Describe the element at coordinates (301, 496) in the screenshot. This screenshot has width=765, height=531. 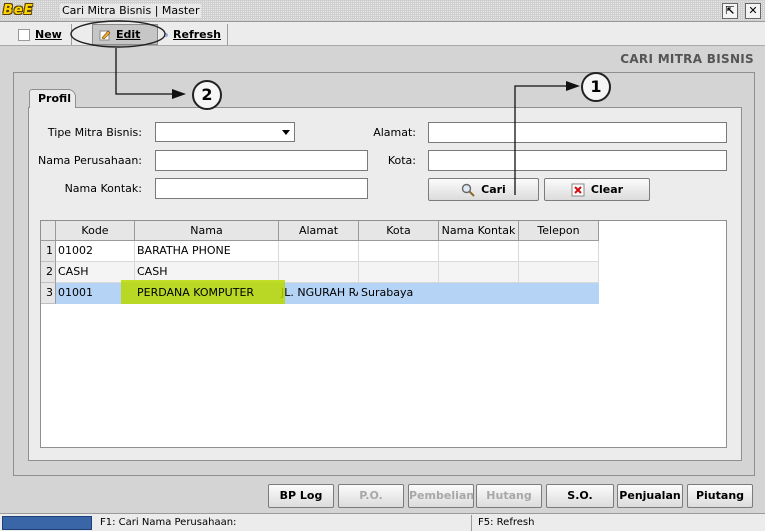
I see `bp-log-button: BP Log` at that location.